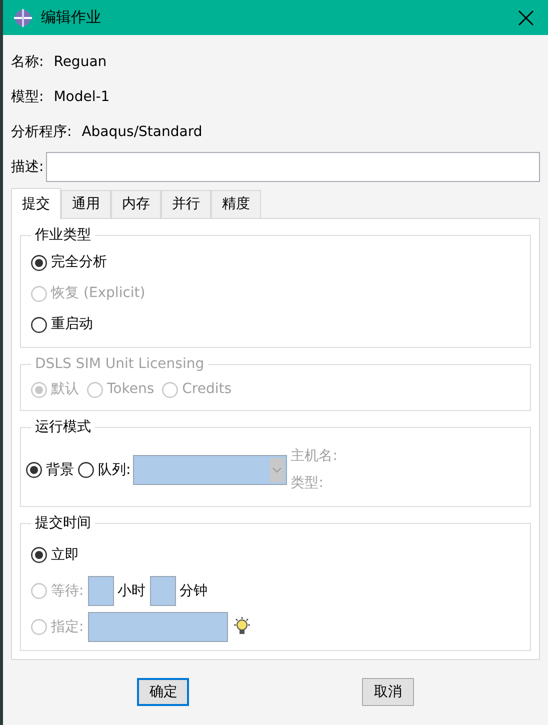 This screenshot has width=548, height=725. Describe the element at coordinates (277, 470) in the screenshot. I see `chevron-down-icon` at that location.